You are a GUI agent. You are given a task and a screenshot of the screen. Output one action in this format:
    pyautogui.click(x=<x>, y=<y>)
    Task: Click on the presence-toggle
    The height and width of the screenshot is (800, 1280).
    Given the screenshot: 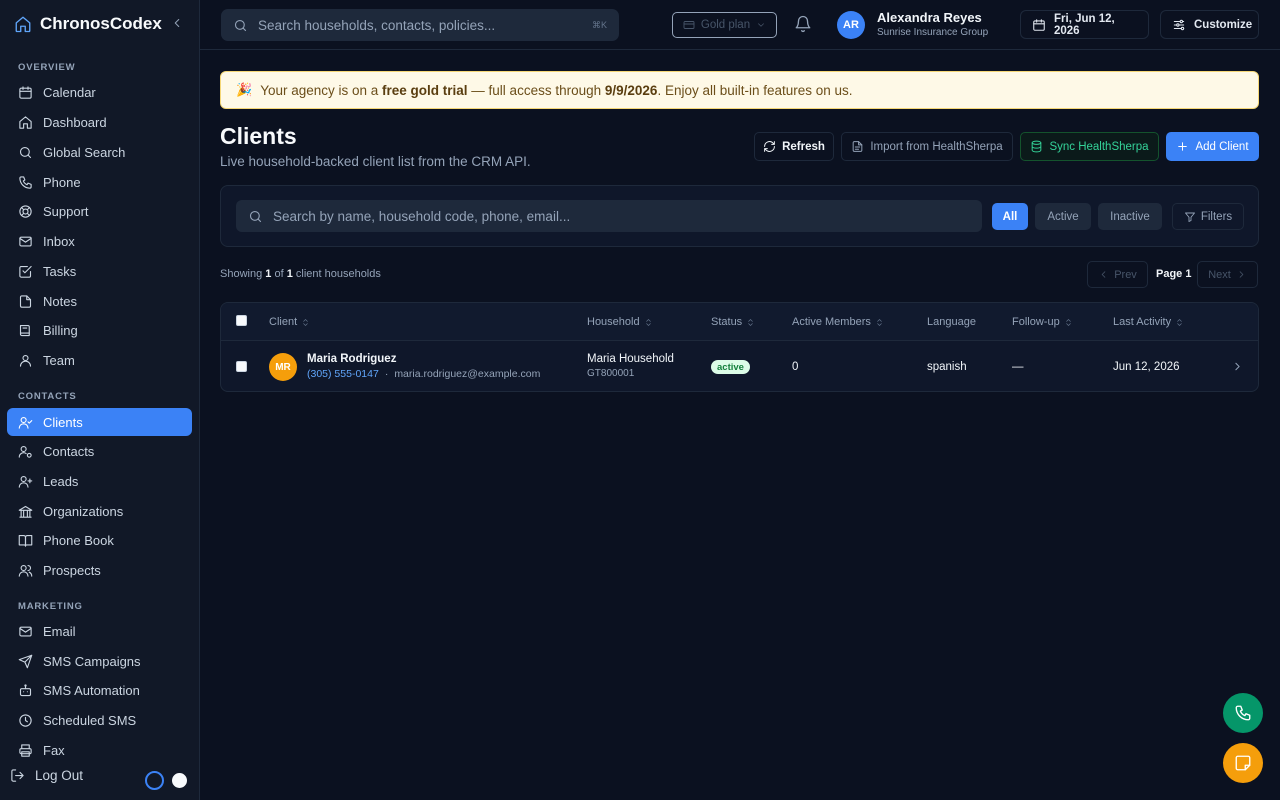 What is the action you would take?
    pyautogui.click(x=154, y=780)
    